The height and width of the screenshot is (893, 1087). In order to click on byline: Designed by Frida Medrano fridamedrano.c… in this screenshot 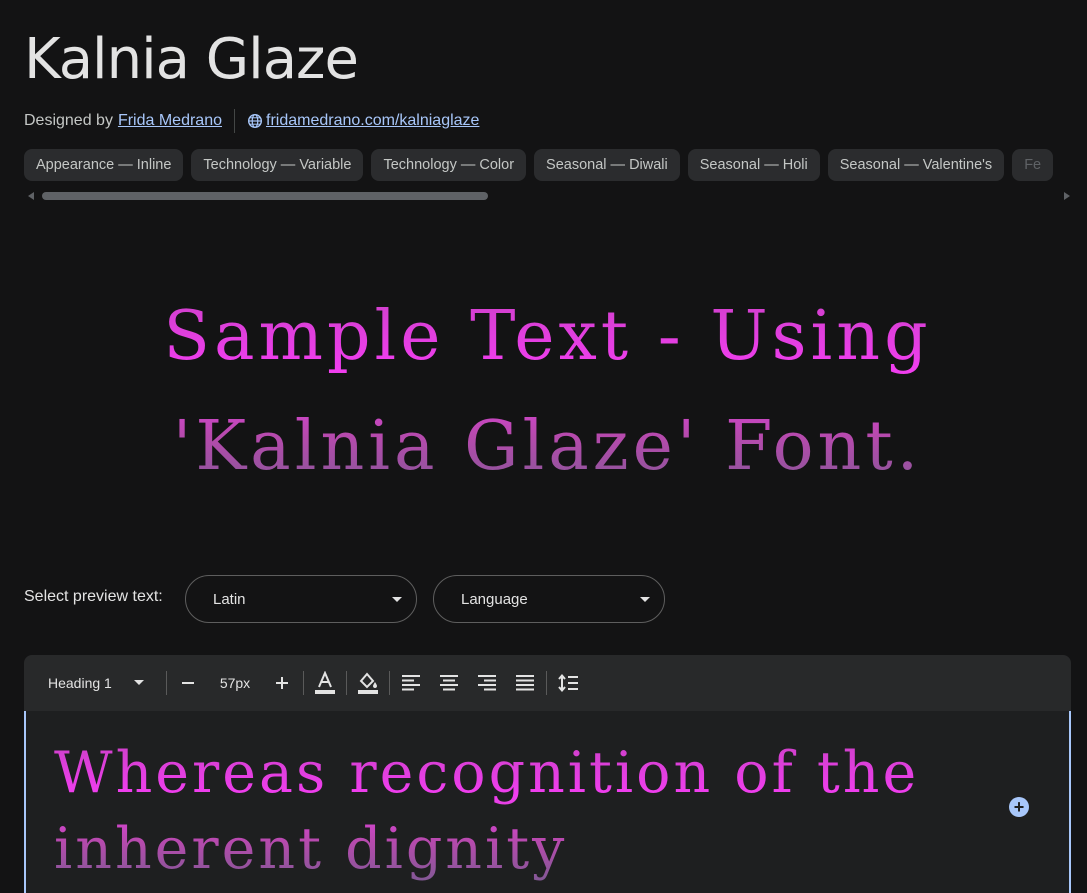, I will do `click(251, 121)`.